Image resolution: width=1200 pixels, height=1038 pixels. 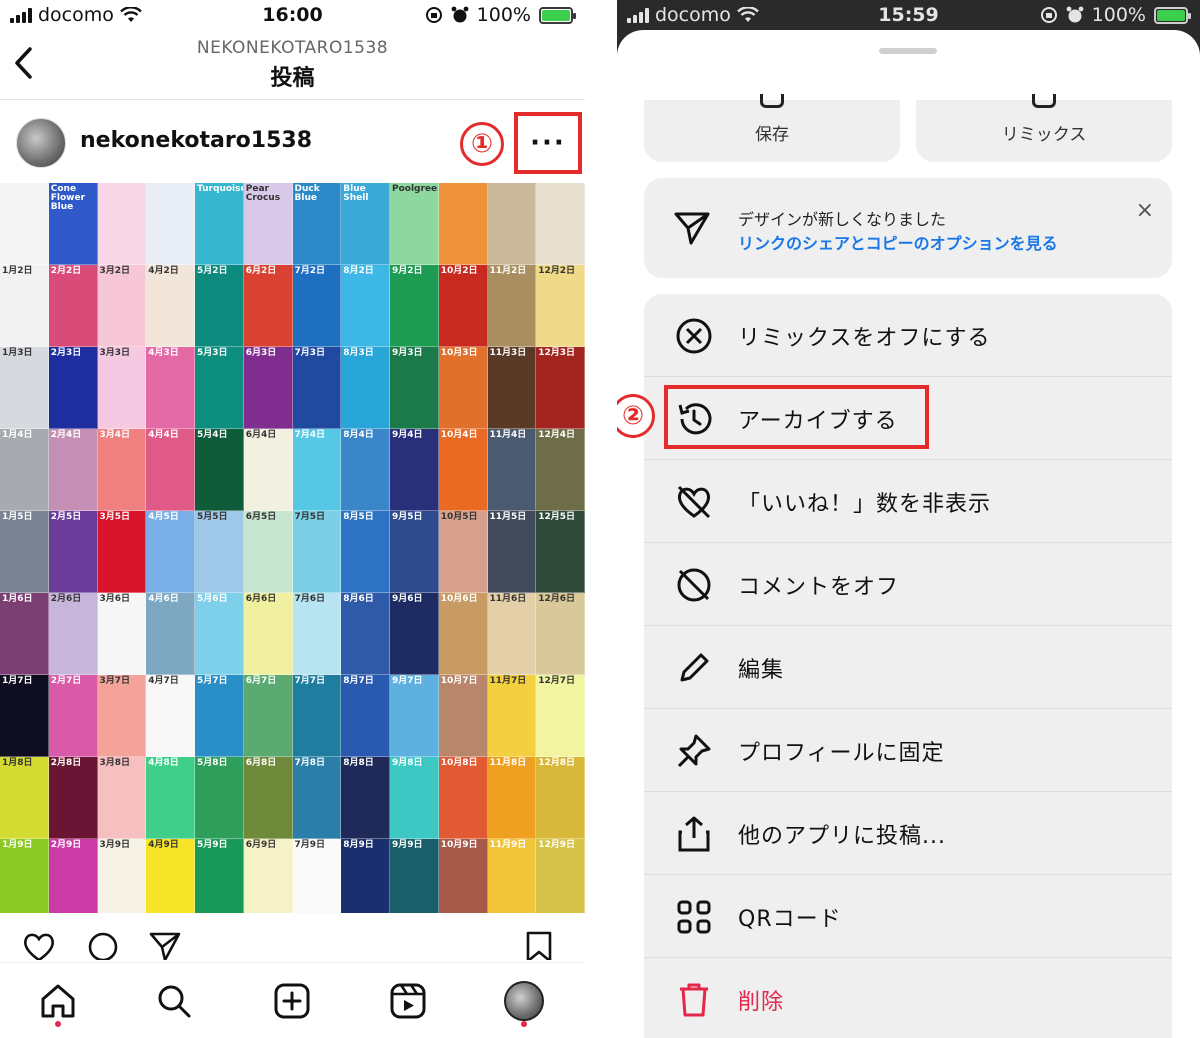 What do you see at coordinates (841, 753) in the screenshot?
I see `menu-item-label: プロフィールに固定` at bounding box center [841, 753].